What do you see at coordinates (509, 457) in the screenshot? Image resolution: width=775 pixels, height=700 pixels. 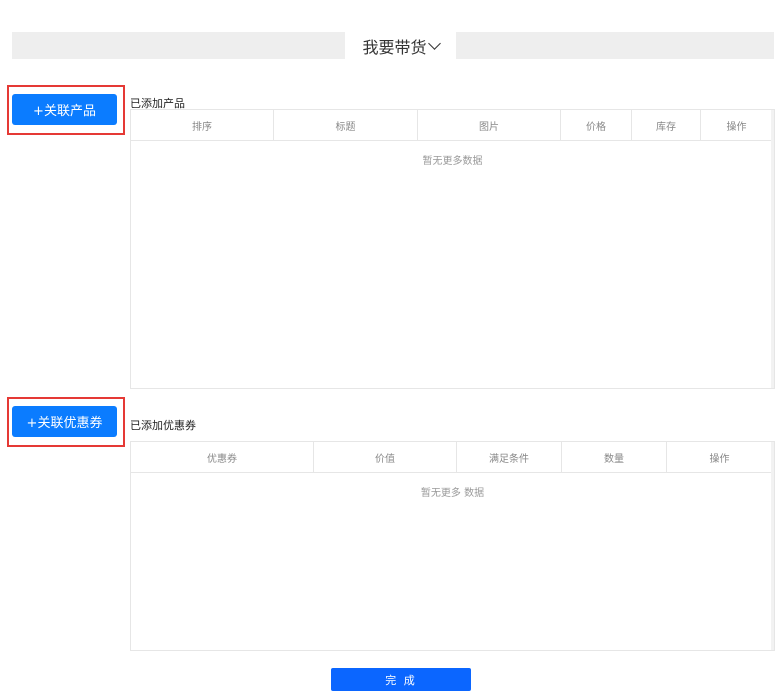 I see `column-header-condition: 满足条件` at bounding box center [509, 457].